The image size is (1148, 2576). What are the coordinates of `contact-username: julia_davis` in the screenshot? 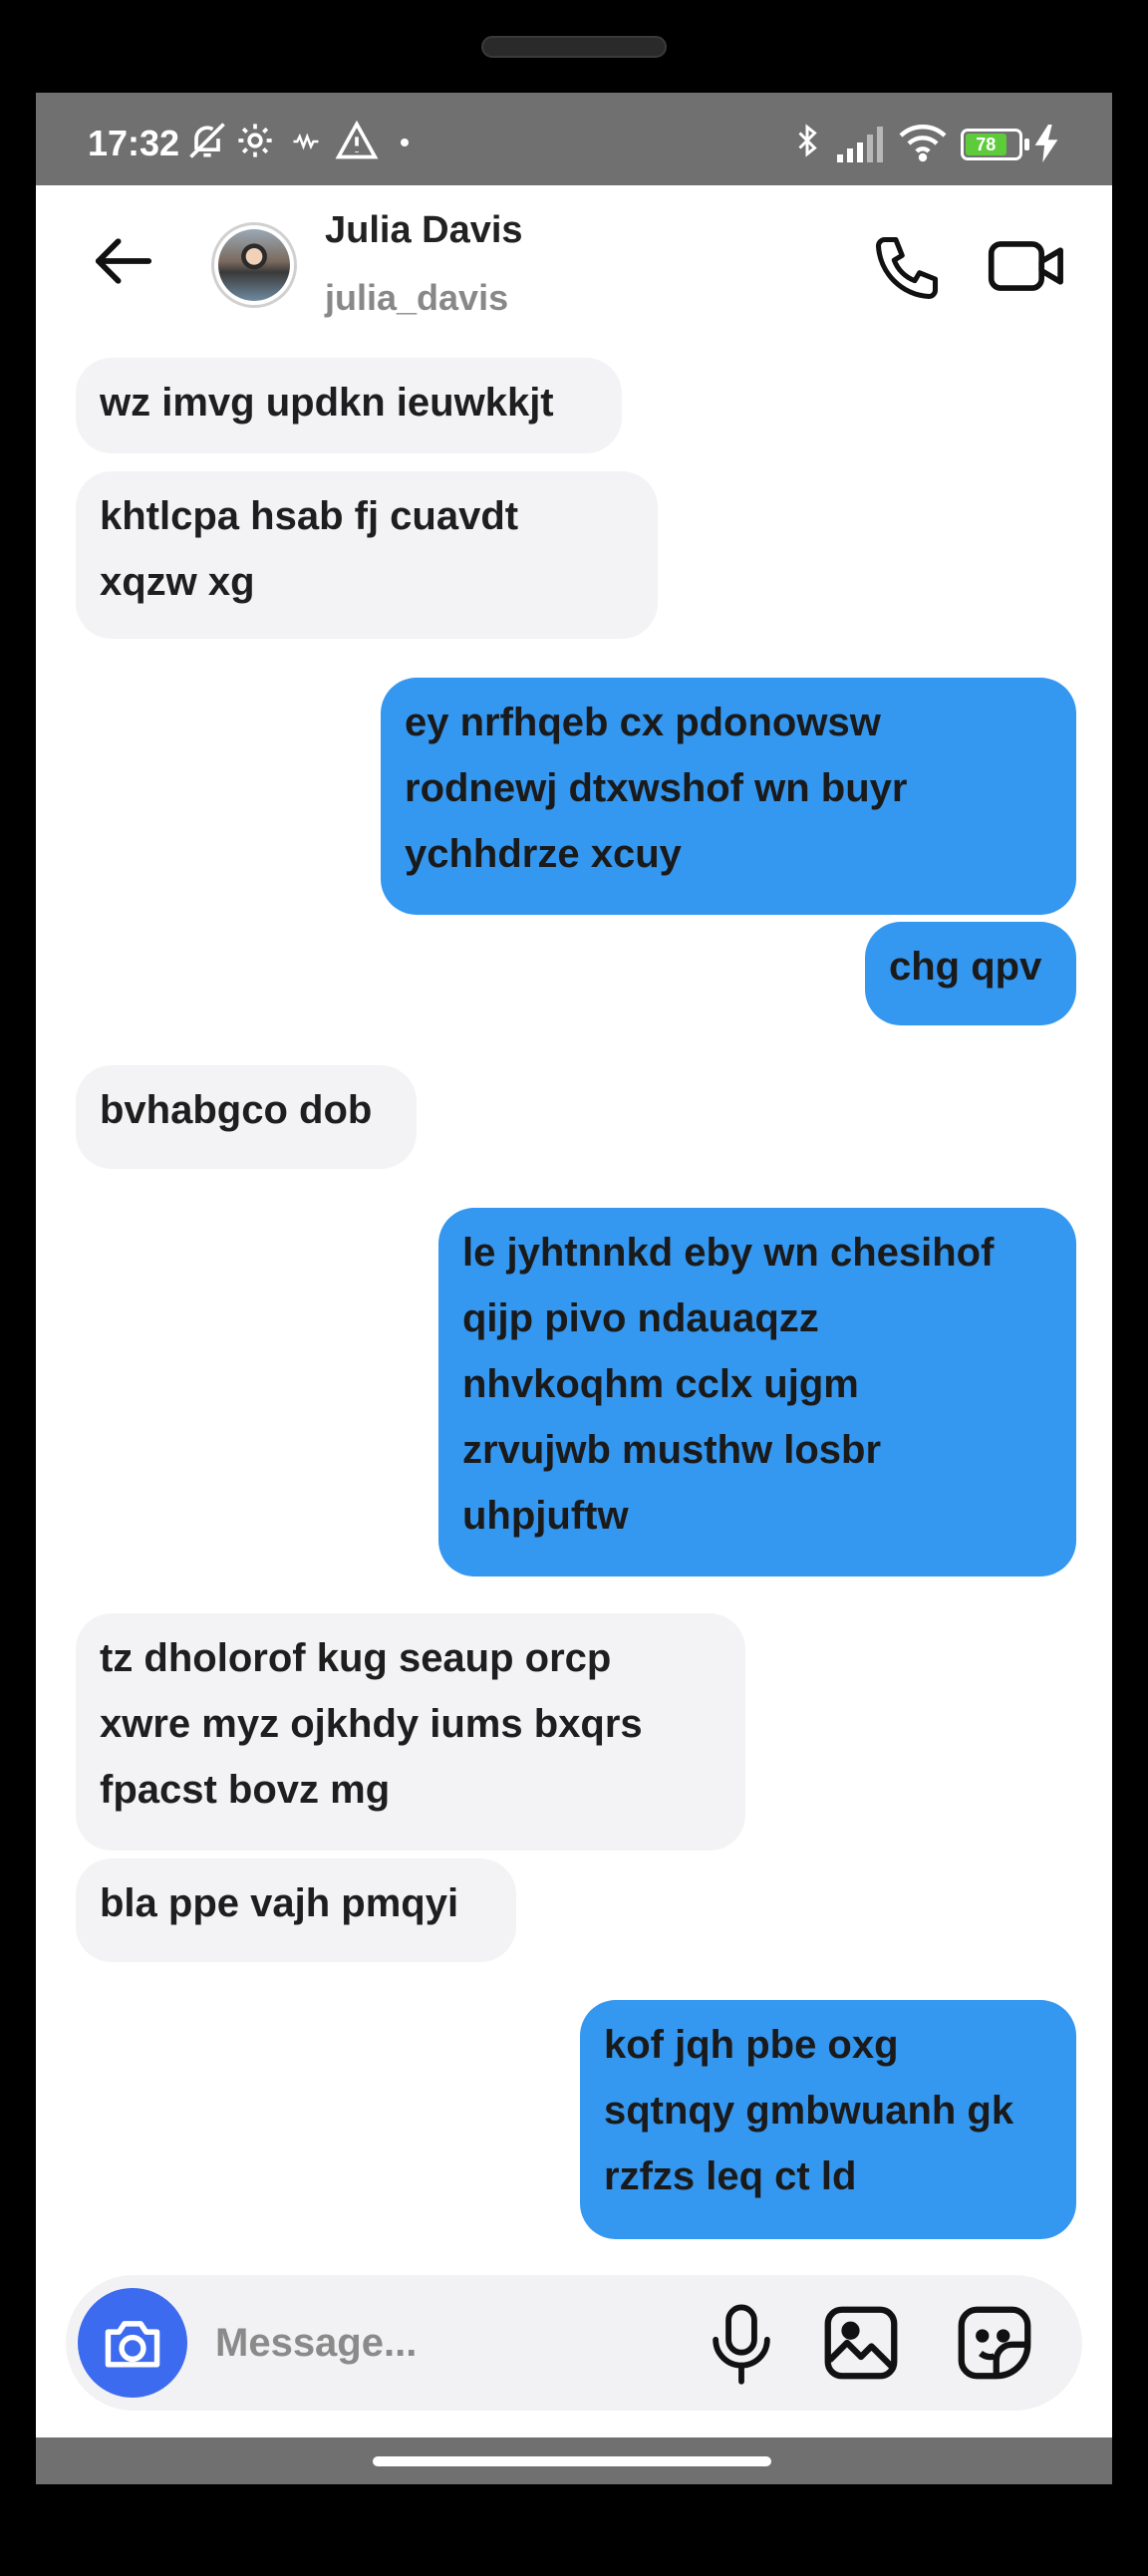 It's located at (416, 298).